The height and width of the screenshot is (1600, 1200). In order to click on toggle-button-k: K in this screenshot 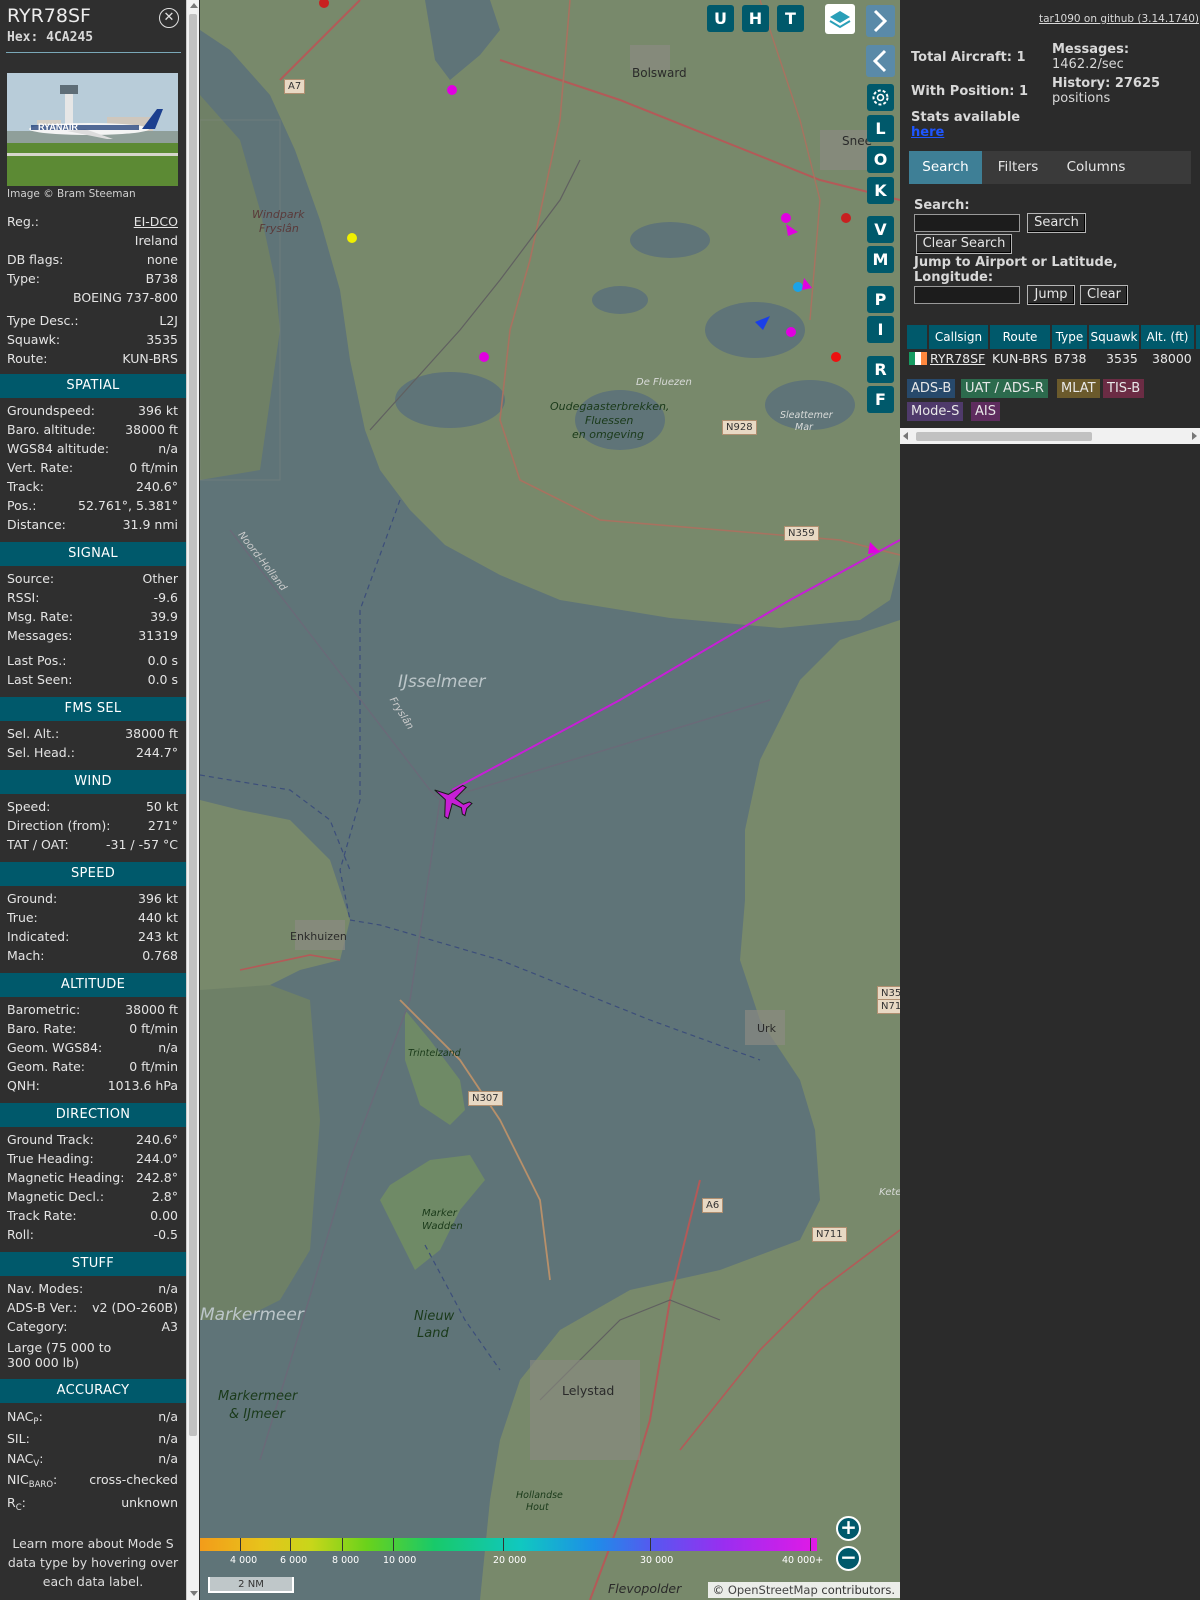, I will do `click(880, 190)`.